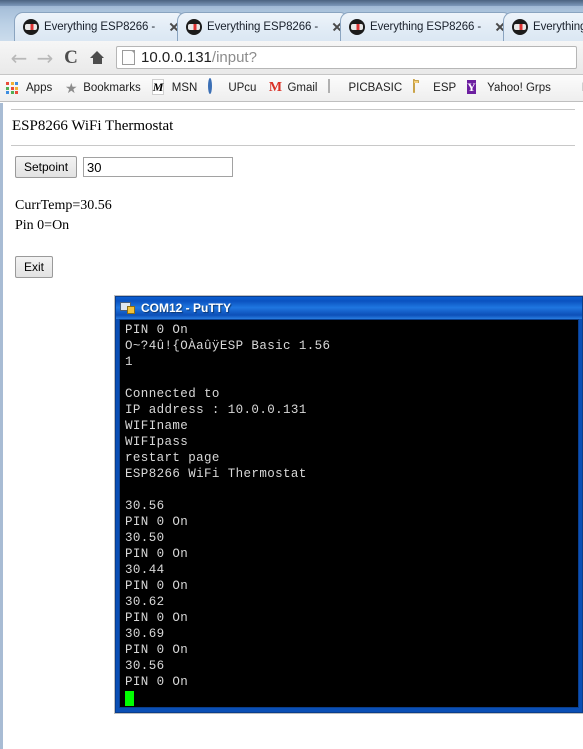 This screenshot has height=749, width=583. Describe the element at coordinates (71, 88) in the screenshot. I see `star-icon: ★` at that location.